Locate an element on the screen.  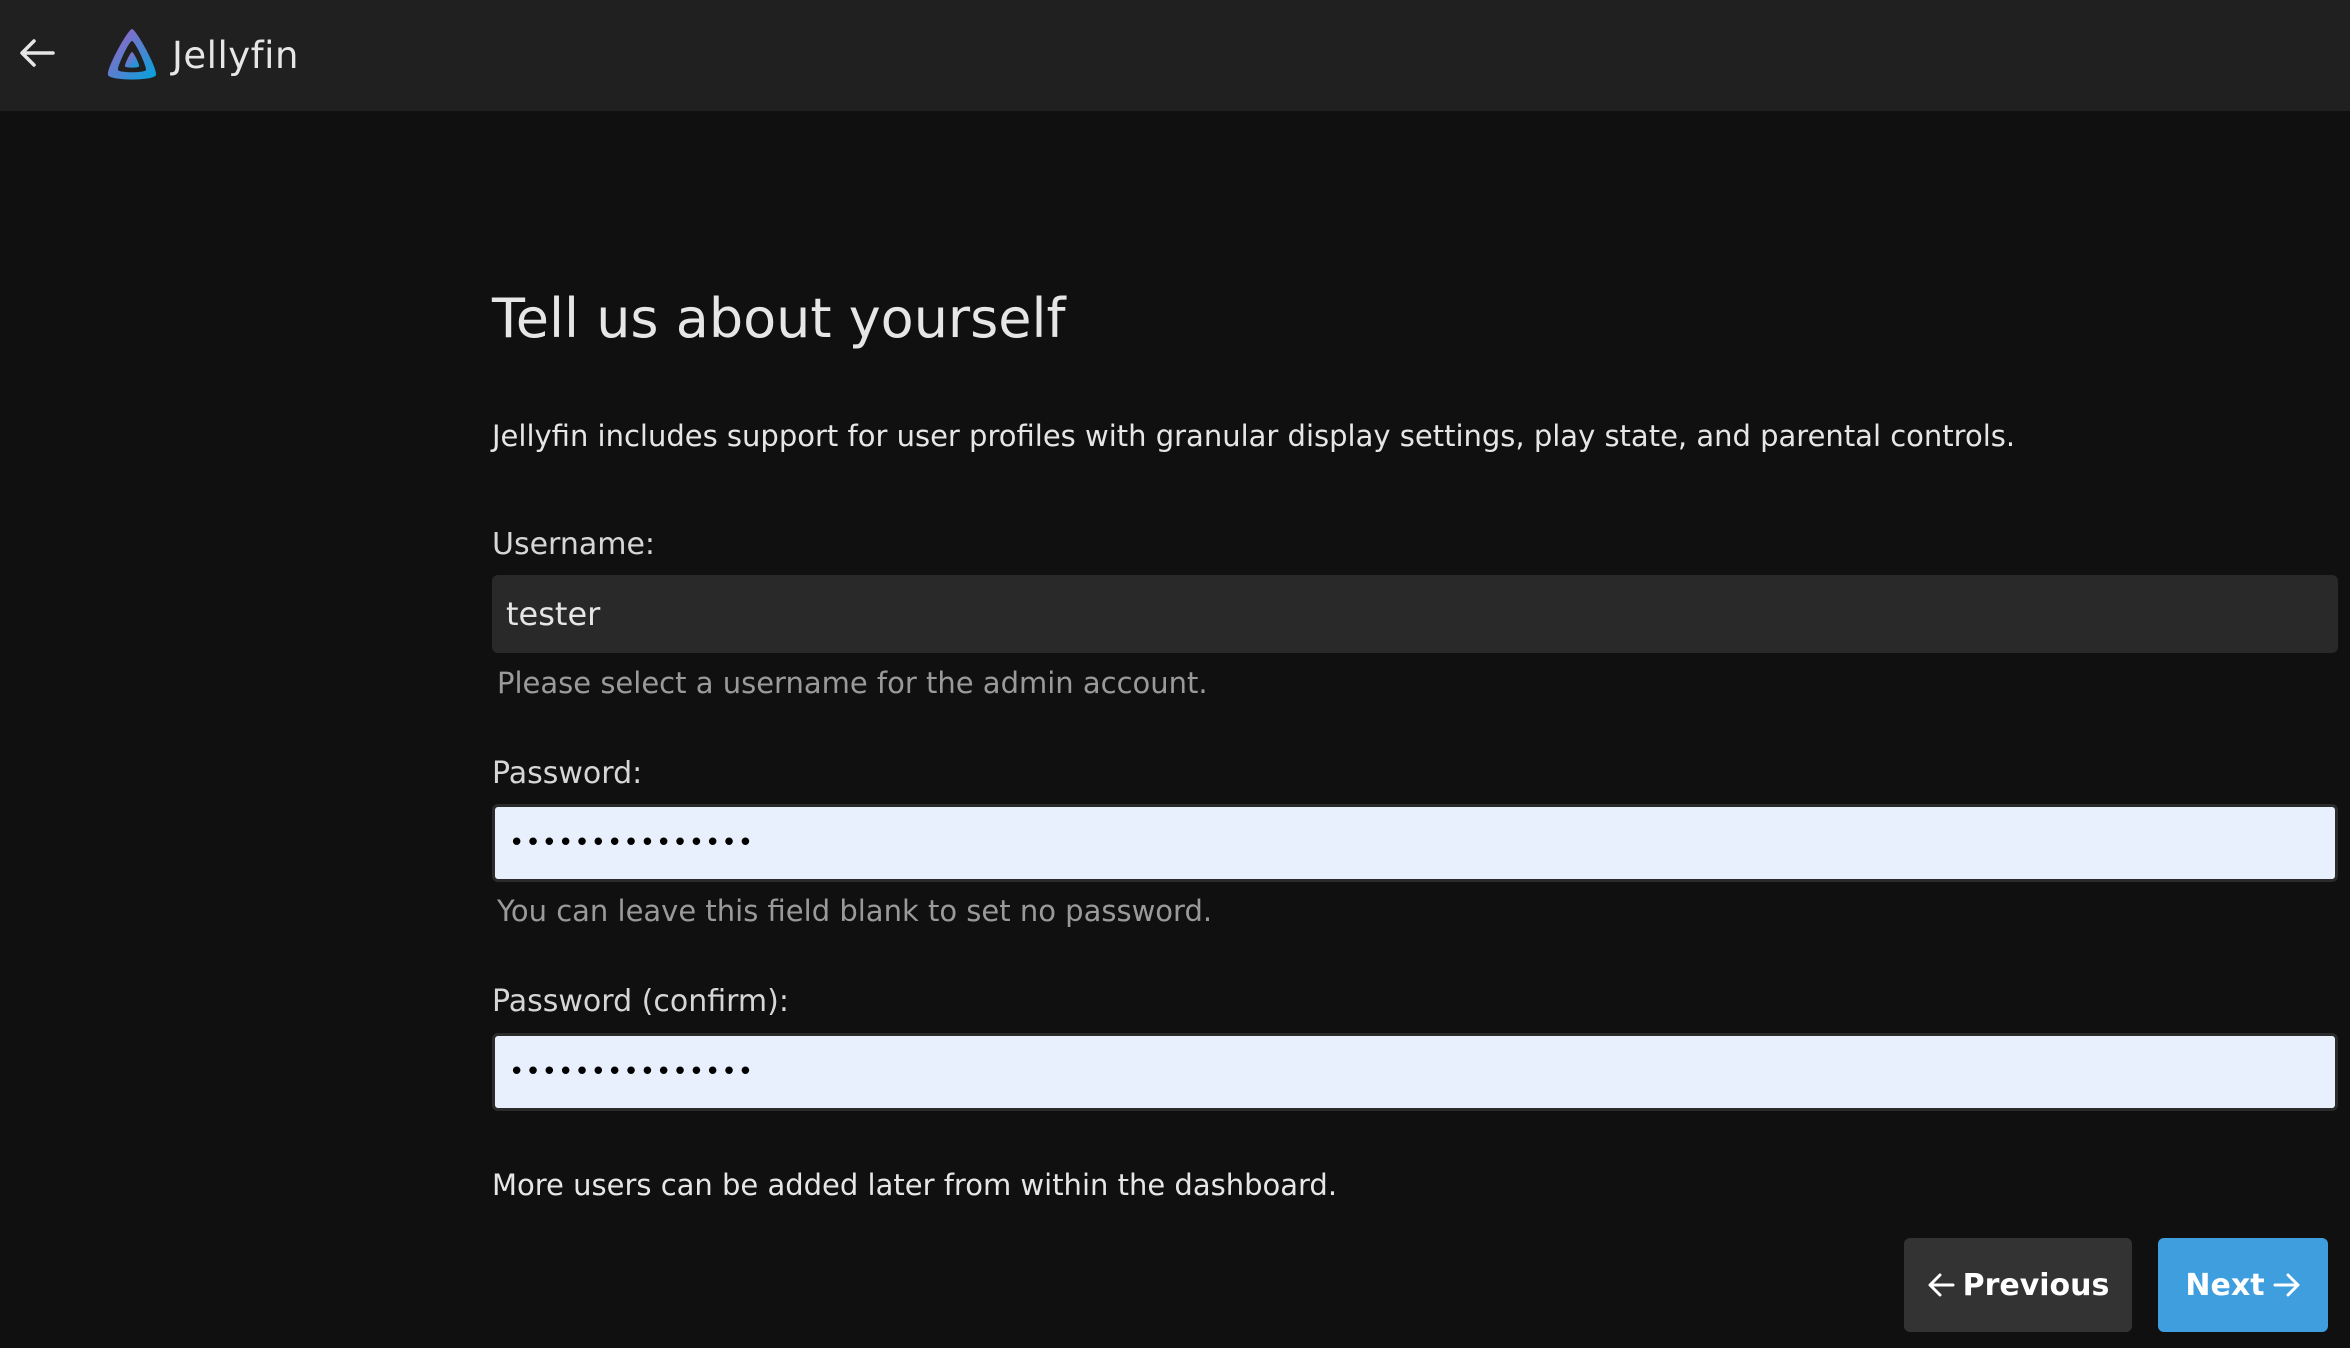
app-header: Jellyfin is located at coordinates (1175, 55).